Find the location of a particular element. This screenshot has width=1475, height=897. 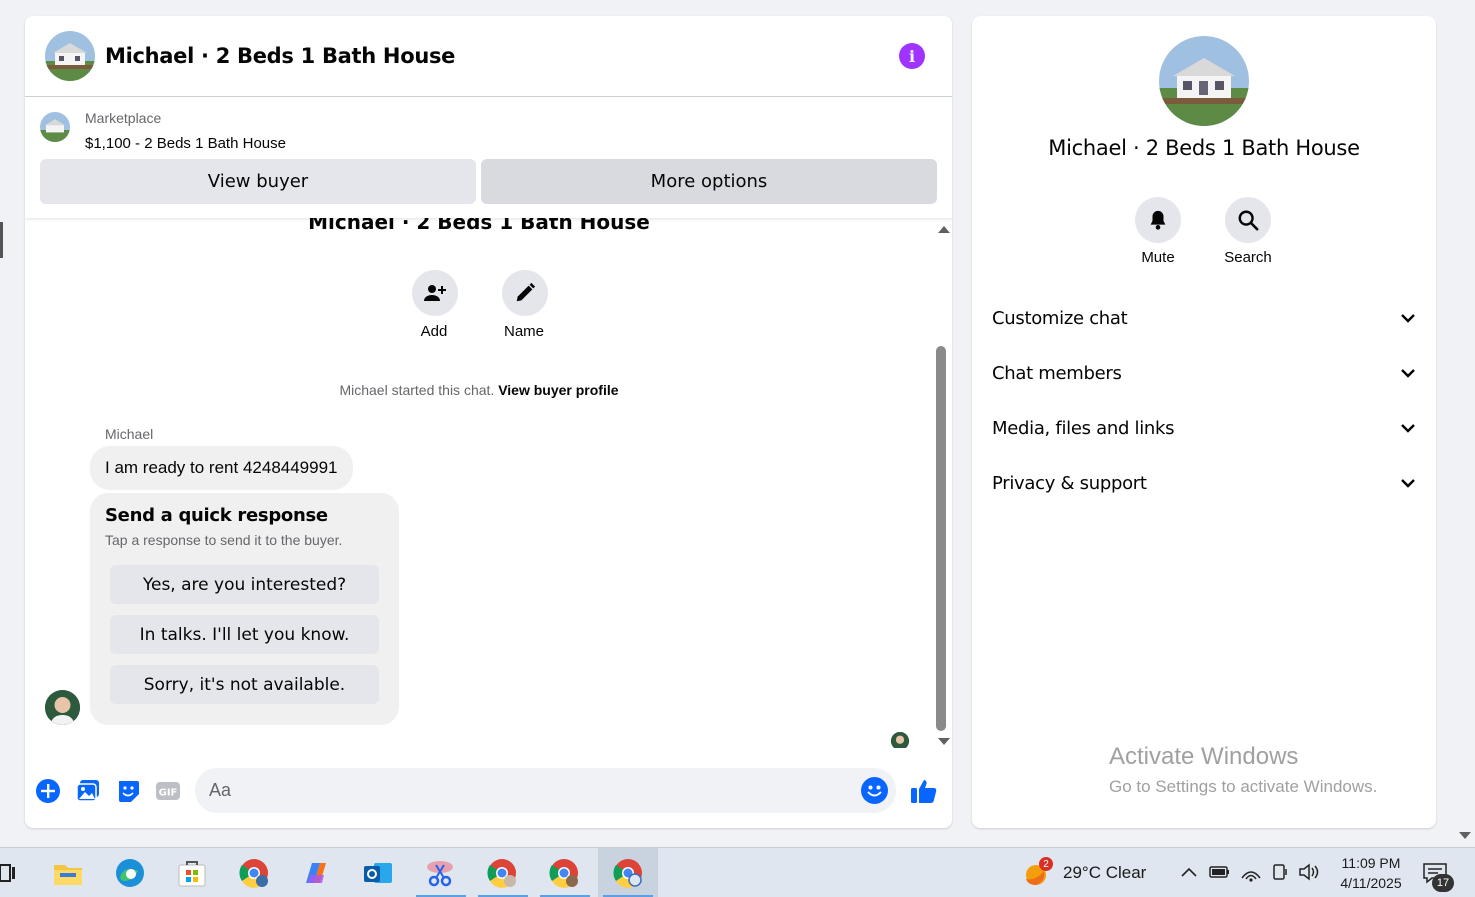

gif-icon: GIF is located at coordinates (168, 791).